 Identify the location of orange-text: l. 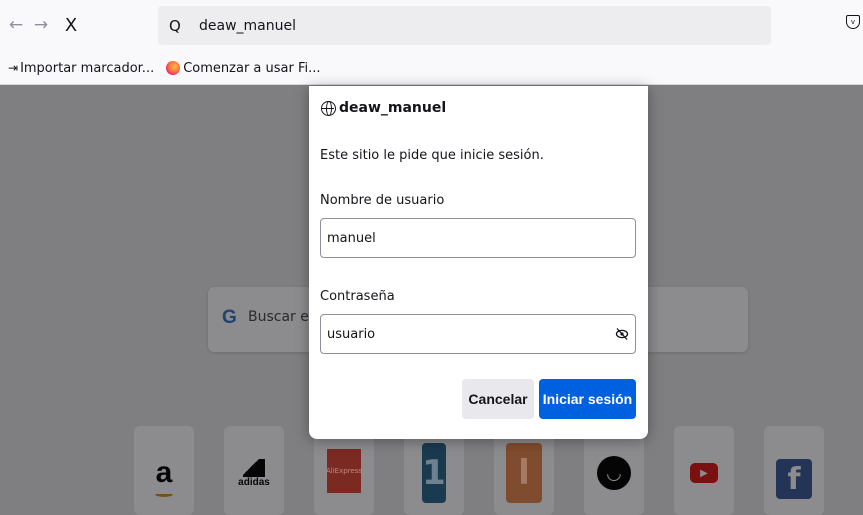
(524, 473).